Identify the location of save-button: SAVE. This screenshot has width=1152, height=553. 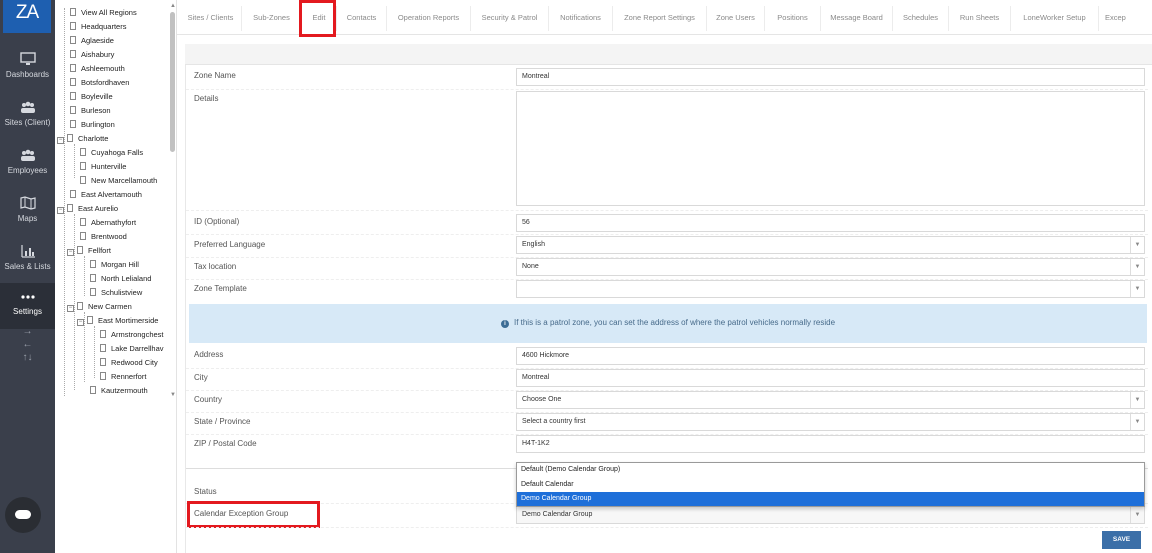
(1121, 540).